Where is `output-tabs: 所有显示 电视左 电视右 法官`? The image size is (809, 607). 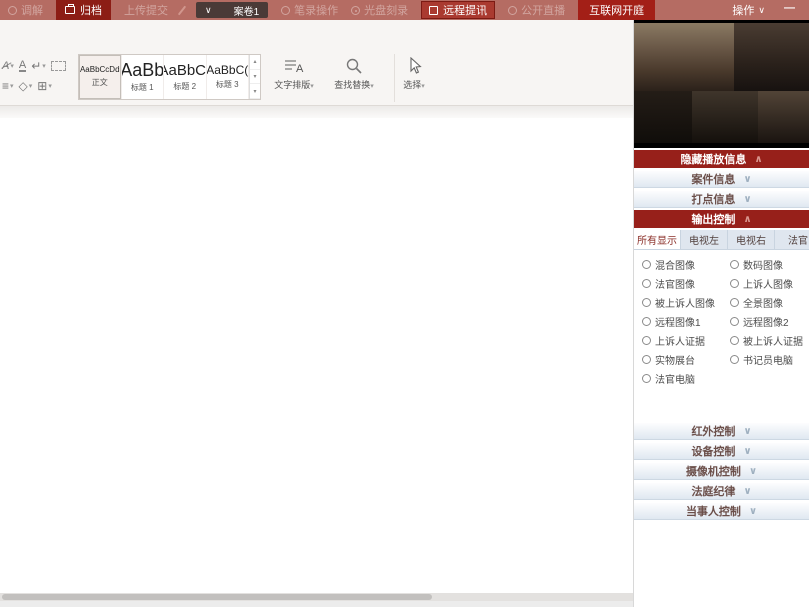 output-tabs: 所有显示 电视左 电视右 法官 is located at coordinates (721, 240).